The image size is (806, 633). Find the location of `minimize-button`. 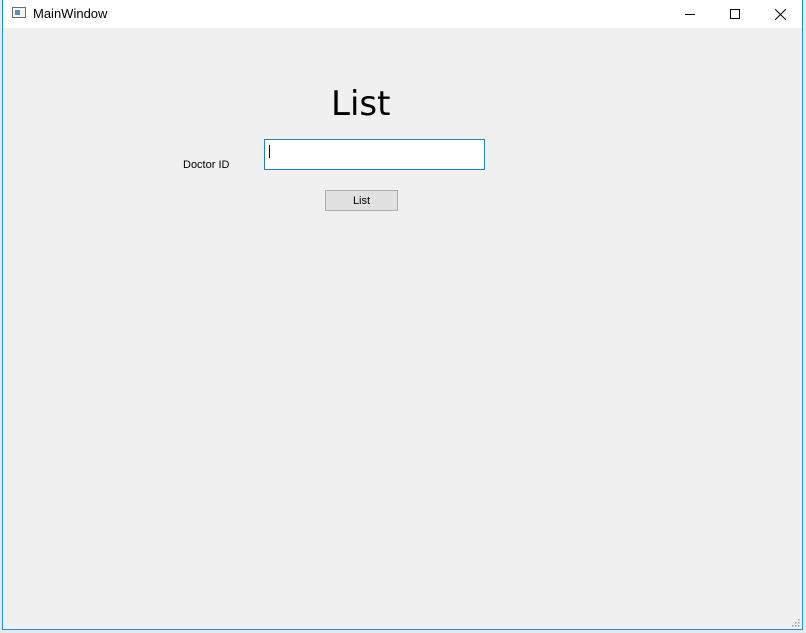

minimize-button is located at coordinates (690, 14).